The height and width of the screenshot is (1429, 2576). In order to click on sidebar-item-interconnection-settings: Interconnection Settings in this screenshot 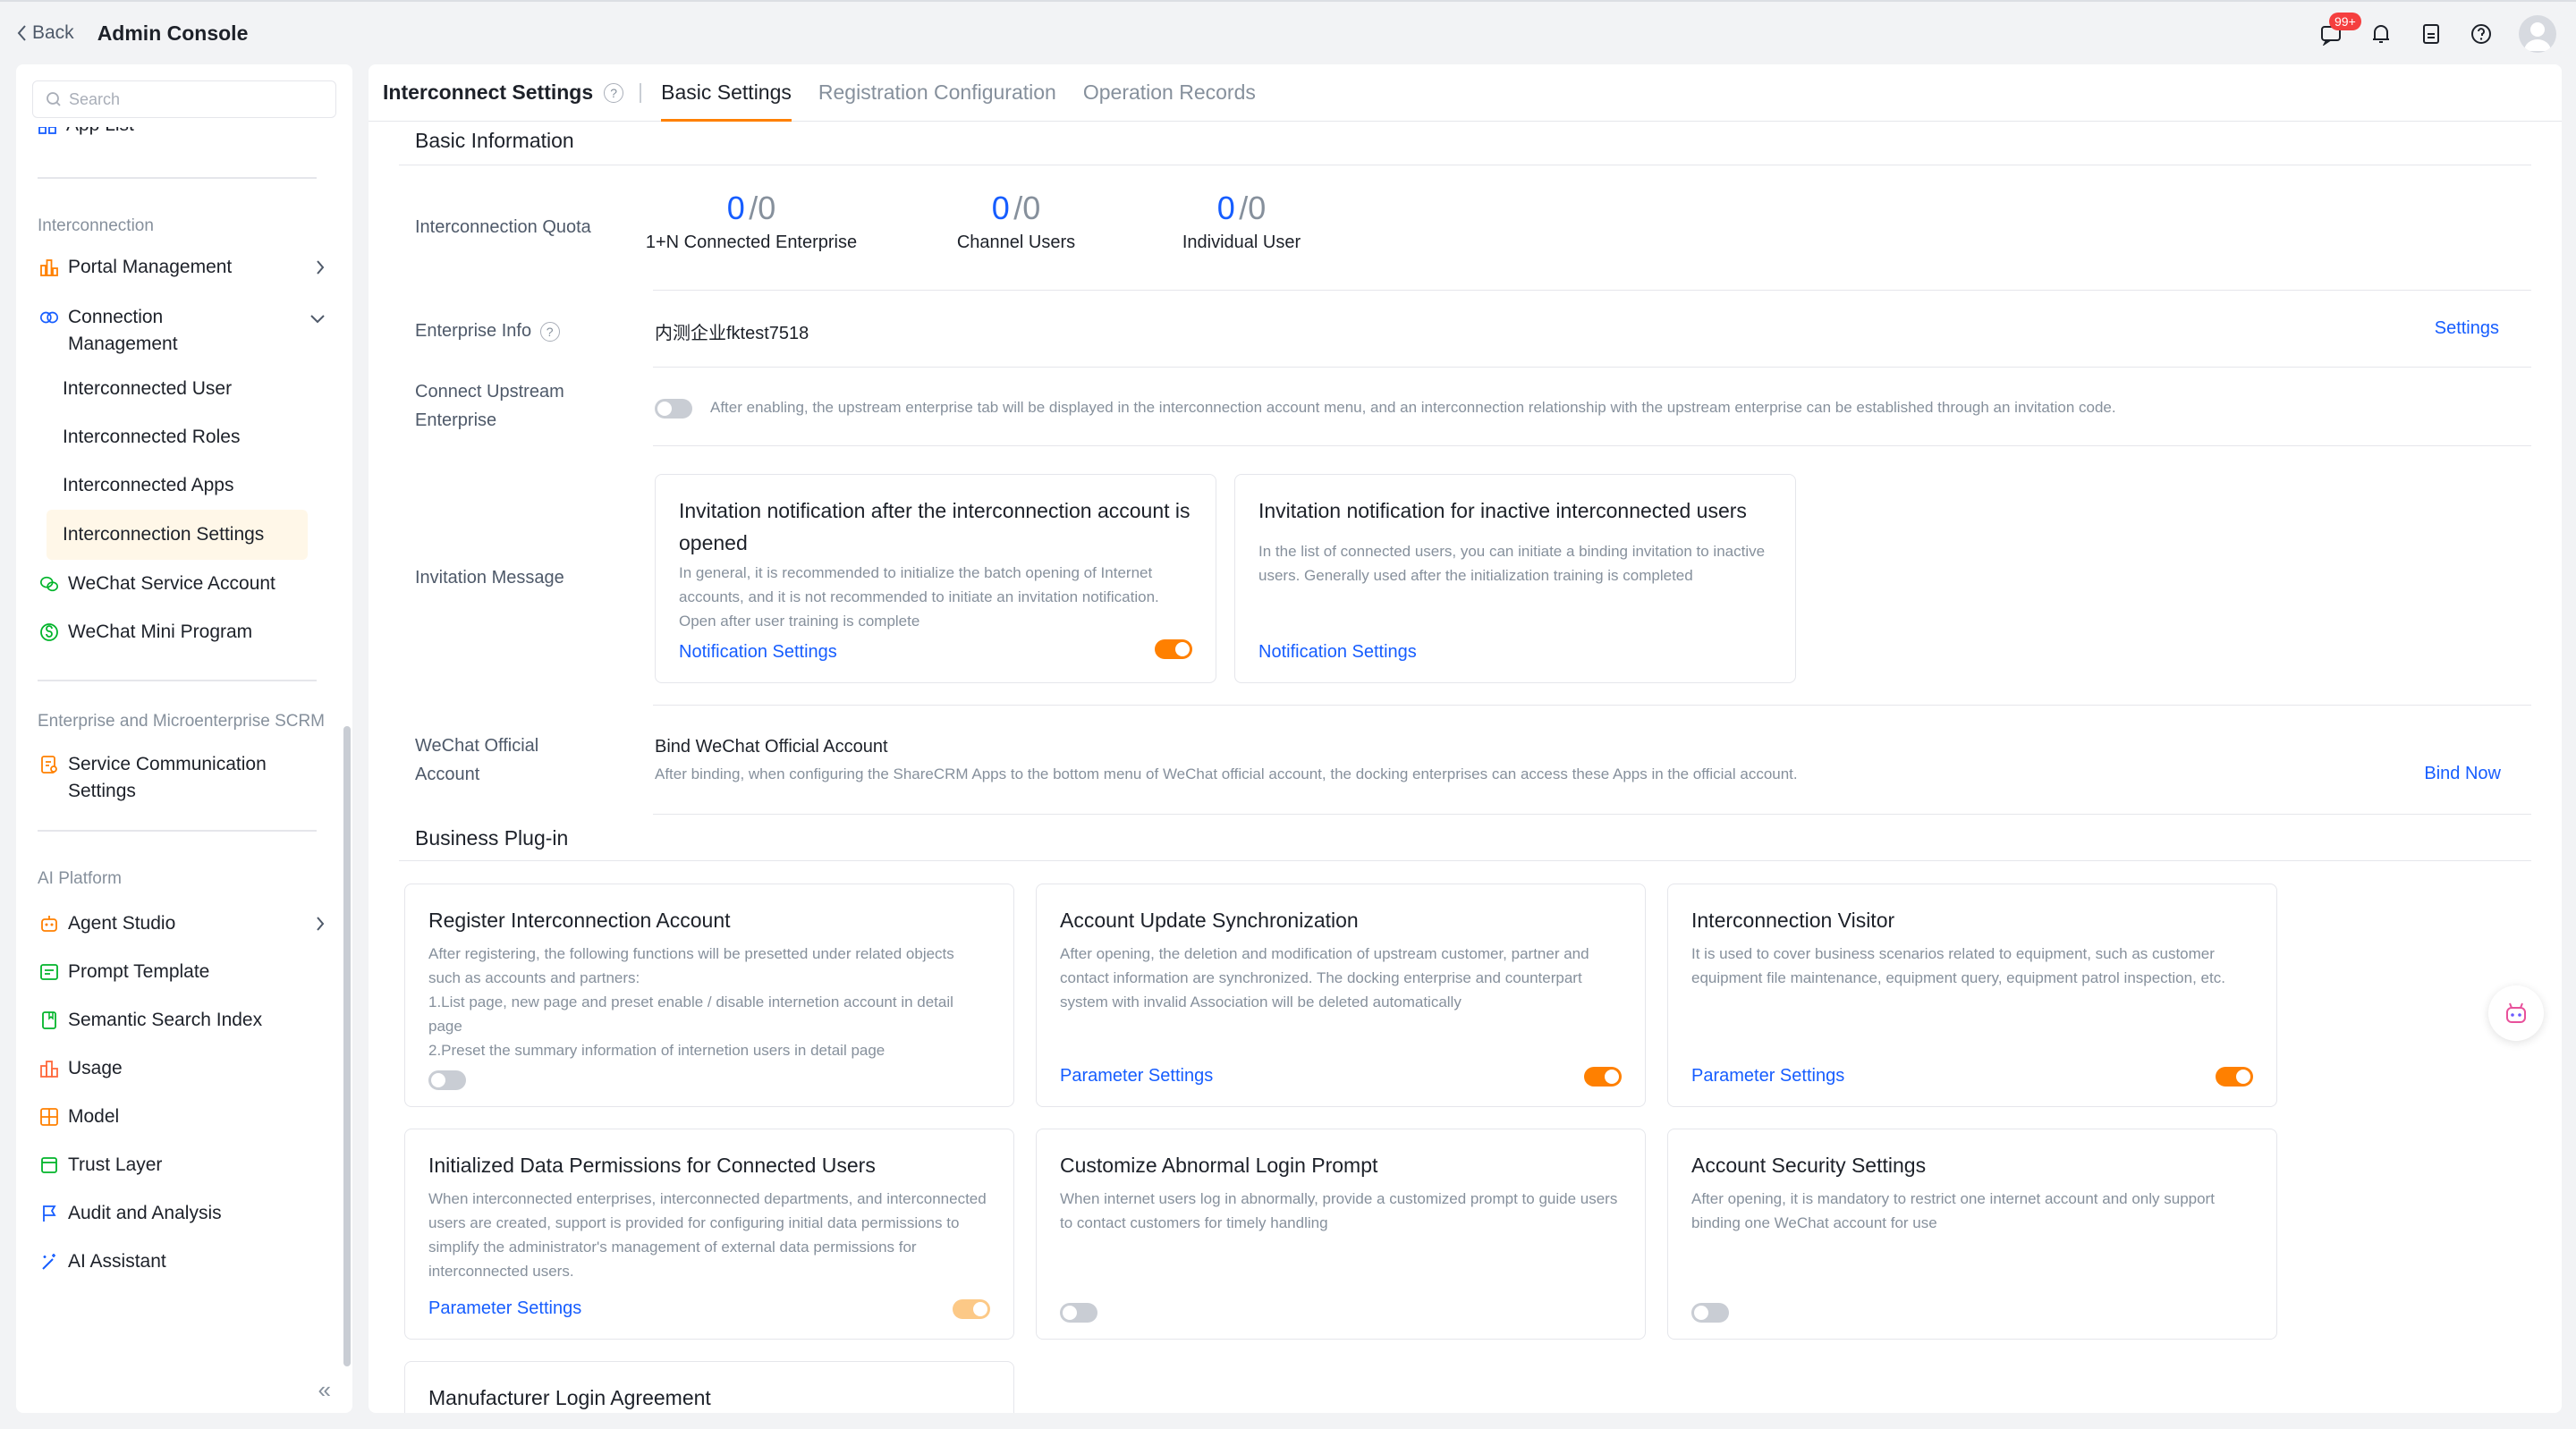, I will do `click(177, 535)`.